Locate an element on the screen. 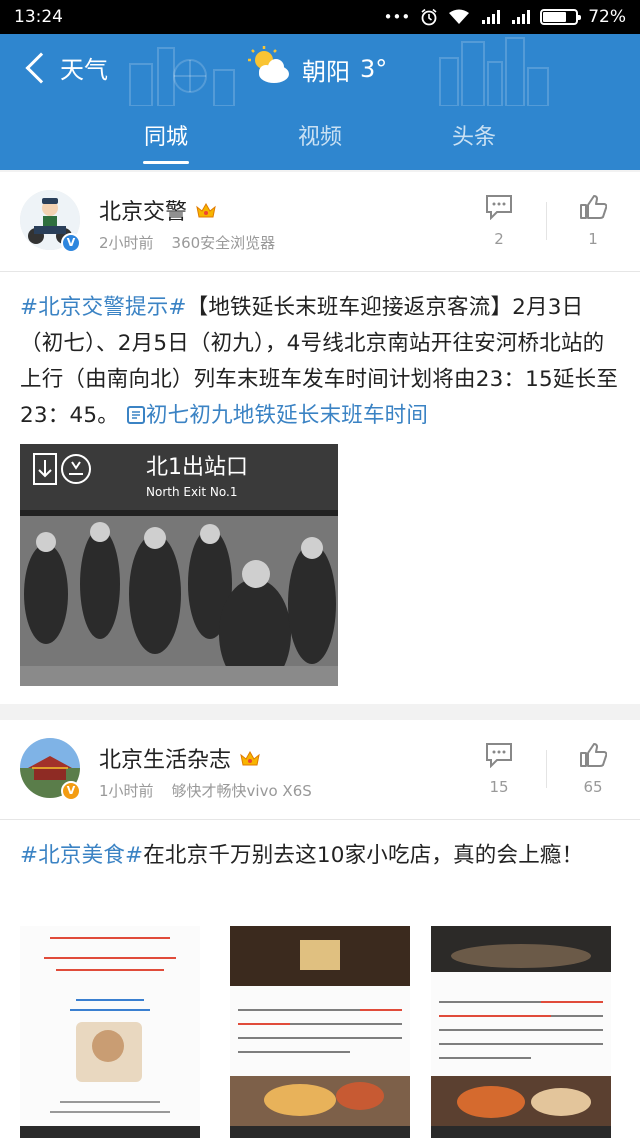 This screenshot has width=640, height=1138. back-button: 天气 is located at coordinates (65, 67).